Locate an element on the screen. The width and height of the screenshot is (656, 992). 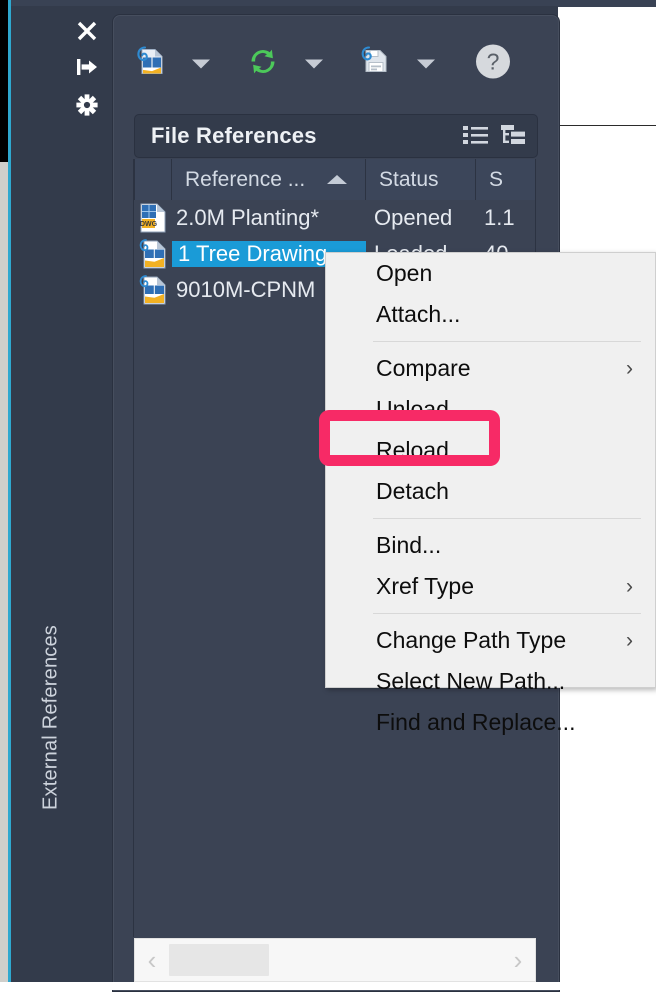
column-header-row: Reference ... Status S is located at coordinates (335, 179).